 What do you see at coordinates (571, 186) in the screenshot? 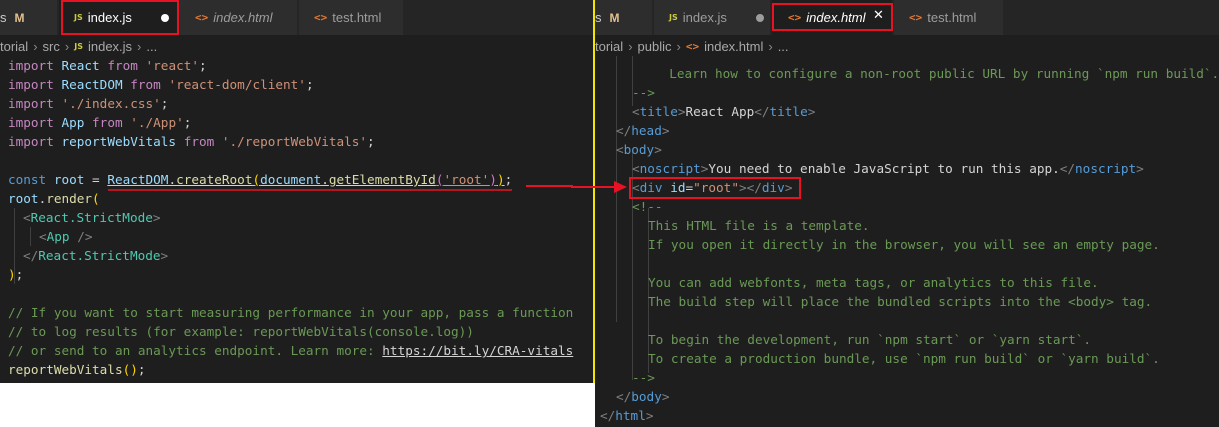
I see `arrow-line` at bounding box center [571, 186].